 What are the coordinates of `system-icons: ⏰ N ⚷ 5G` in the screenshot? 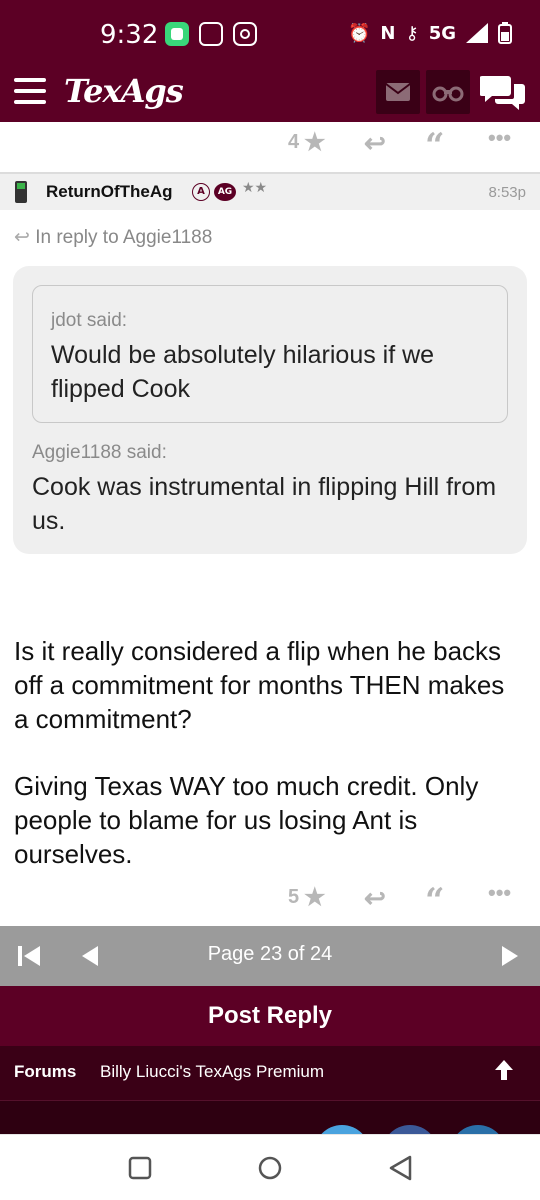 It's located at (430, 33).